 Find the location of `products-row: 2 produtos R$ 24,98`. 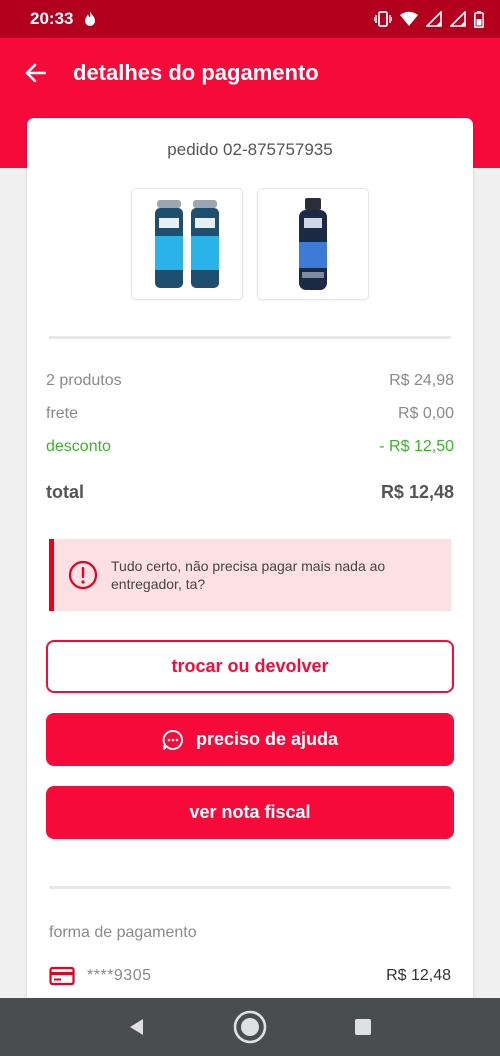

products-row: 2 produtos R$ 24,98 is located at coordinates (250, 381).